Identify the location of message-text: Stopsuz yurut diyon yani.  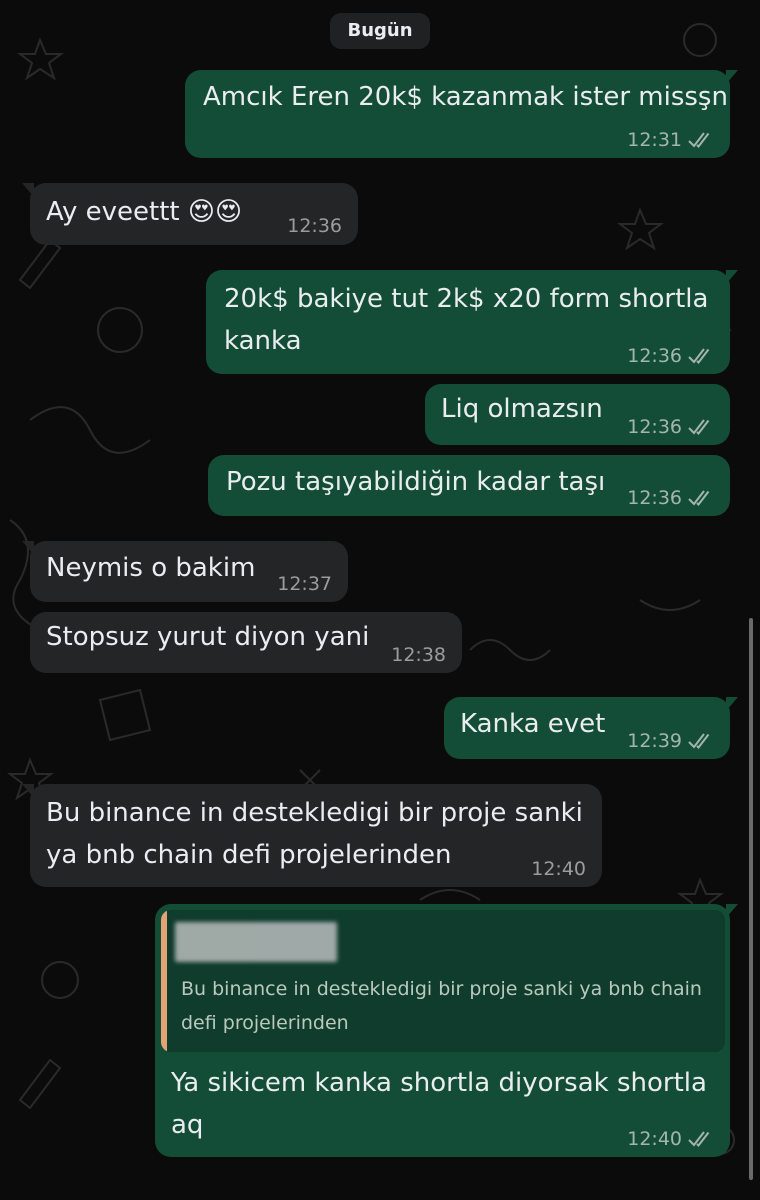
(208, 637).